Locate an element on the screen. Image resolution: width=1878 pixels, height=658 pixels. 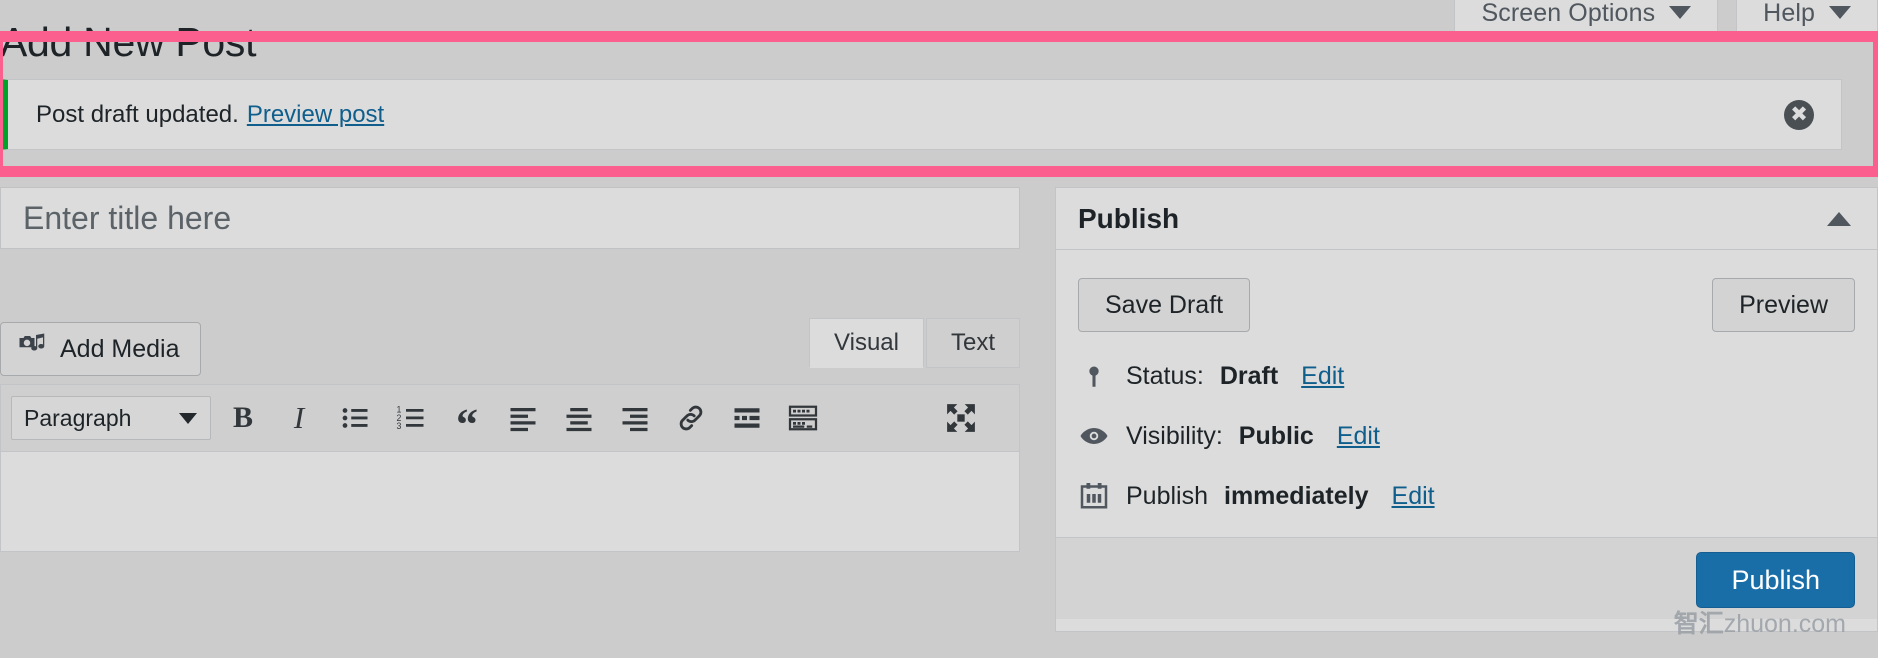
visibility-label: Visibility: is located at coordinates (1174, 435).